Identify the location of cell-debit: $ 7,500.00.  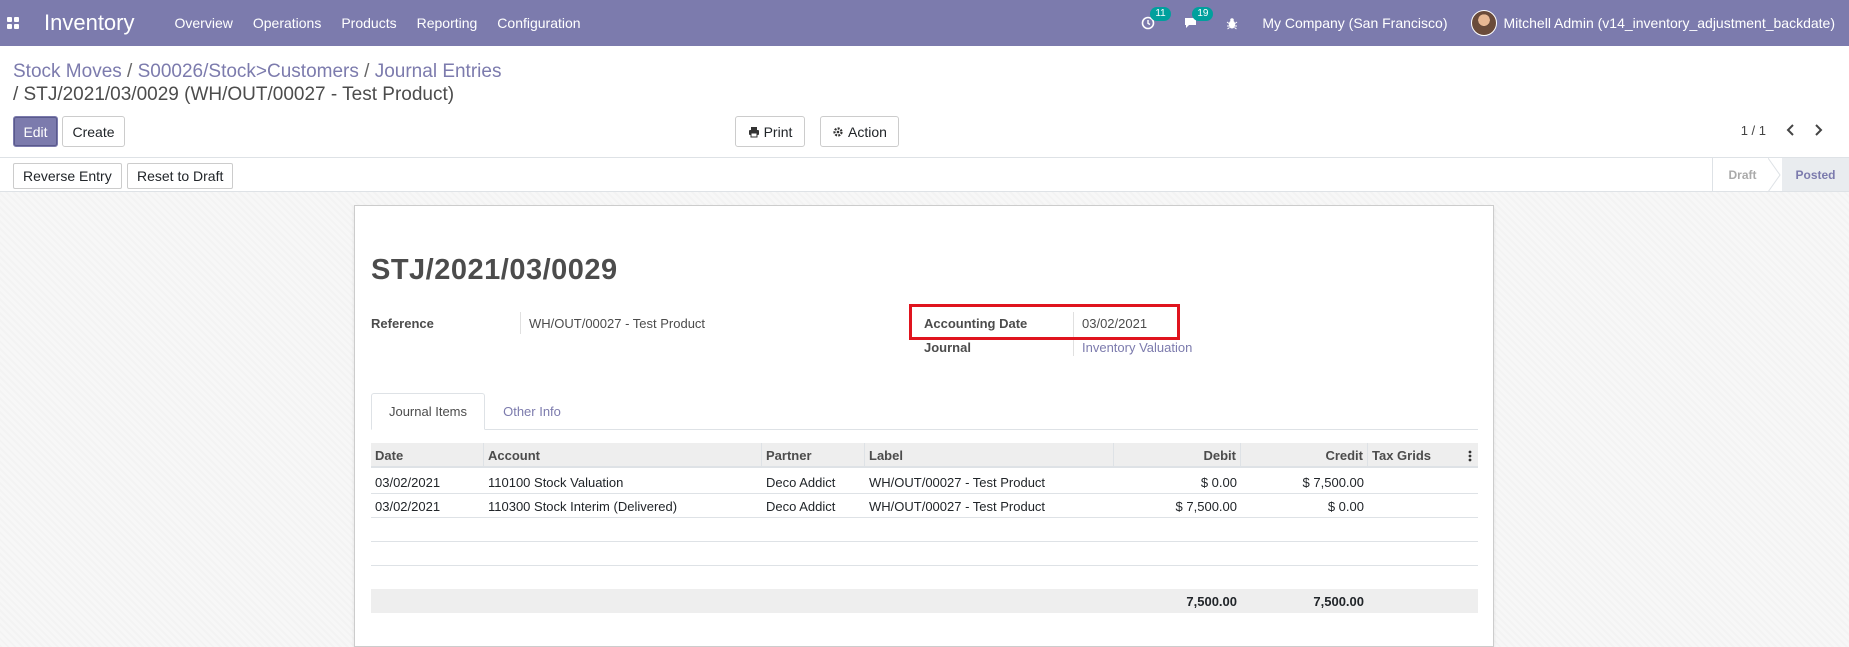
(1206, 506).